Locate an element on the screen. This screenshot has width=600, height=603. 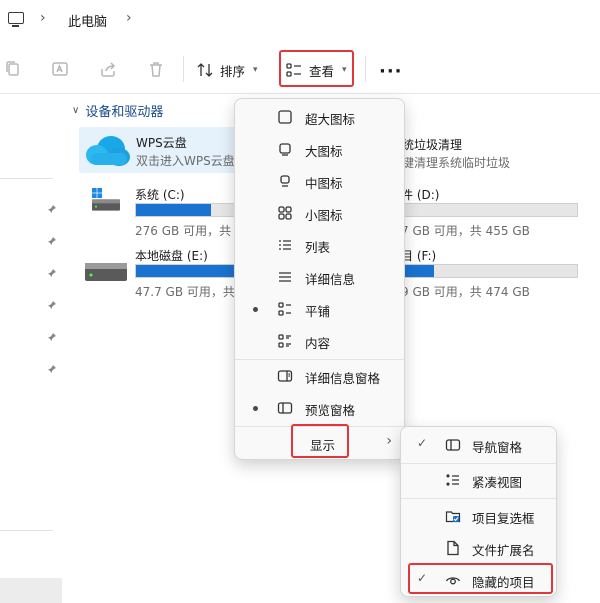
copy-icon is located at coordinates (13, 69).